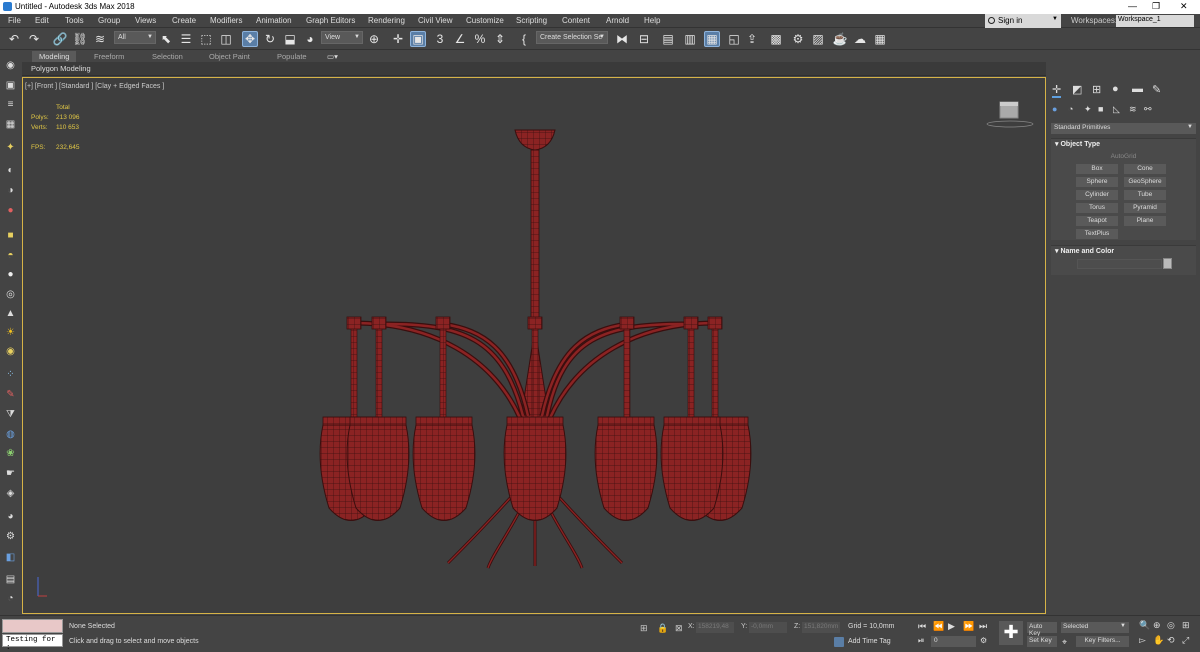  What do you see at coordinates (145, 20) in the screenshot?
I see `menu-views: Views` at bounding box center [145, 20].